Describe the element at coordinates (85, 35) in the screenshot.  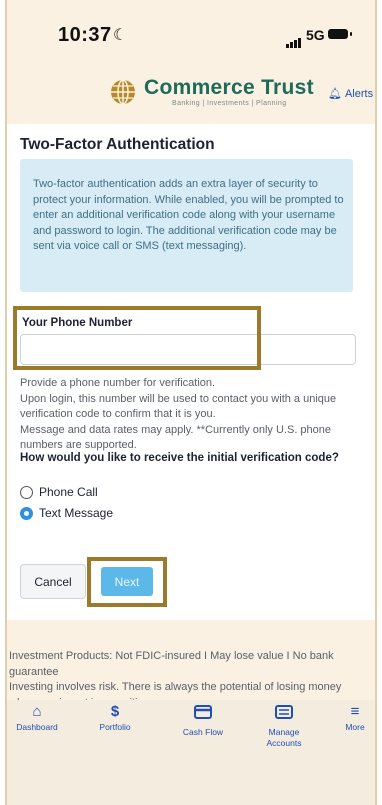
I see `status-time: 10:37` at that location.